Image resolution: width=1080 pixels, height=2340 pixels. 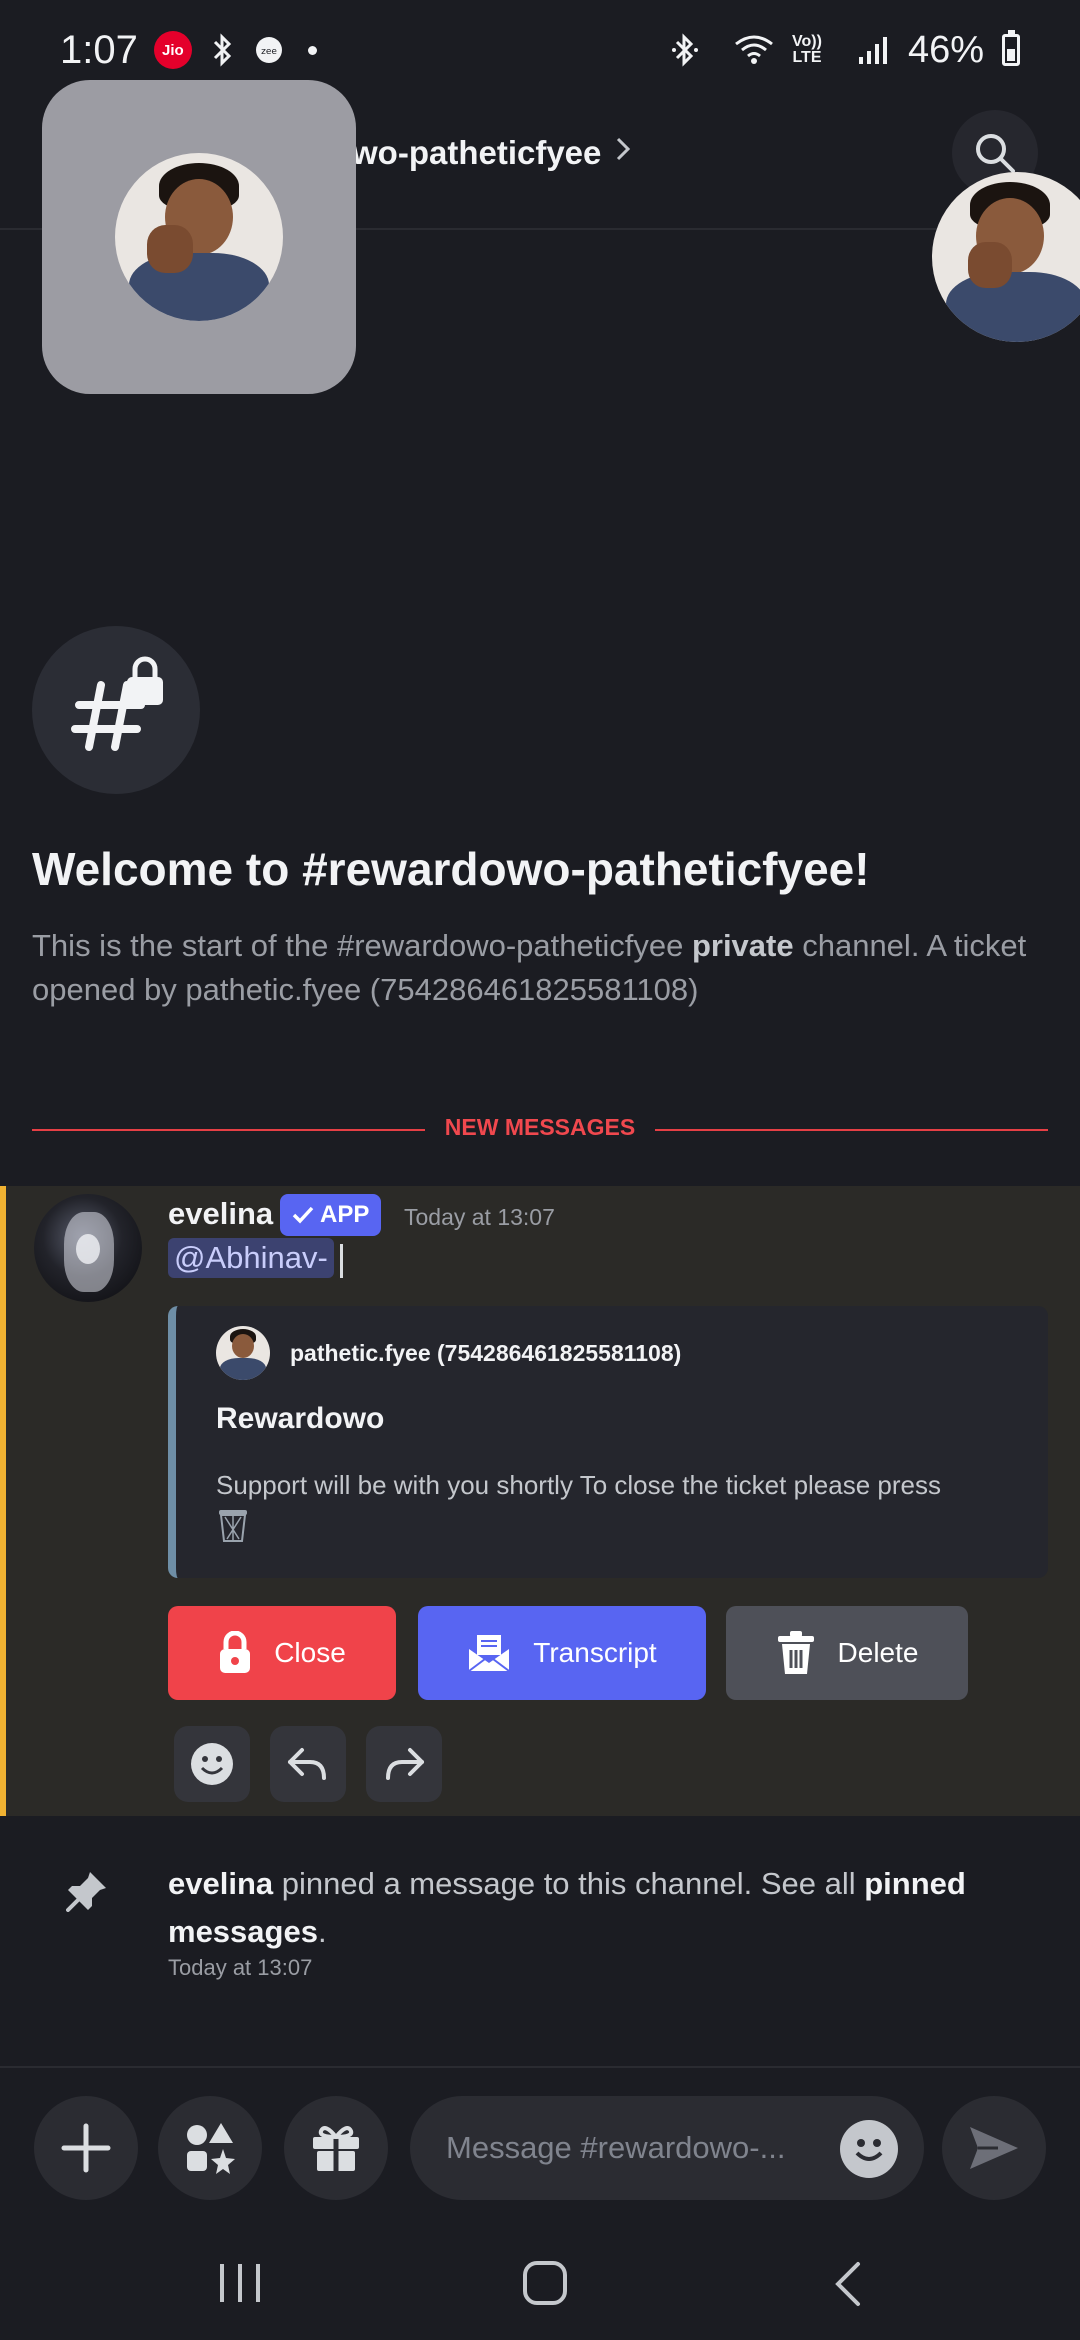 What do you see at coordinates (303, 1215) in the screenshot?
I see `checkmark-icon` at bounding box center [303, 1215].